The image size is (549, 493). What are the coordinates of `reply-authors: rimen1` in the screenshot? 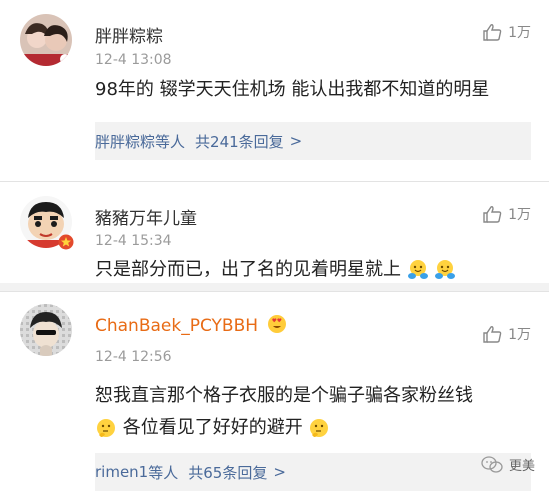 It's located at (122, 472).